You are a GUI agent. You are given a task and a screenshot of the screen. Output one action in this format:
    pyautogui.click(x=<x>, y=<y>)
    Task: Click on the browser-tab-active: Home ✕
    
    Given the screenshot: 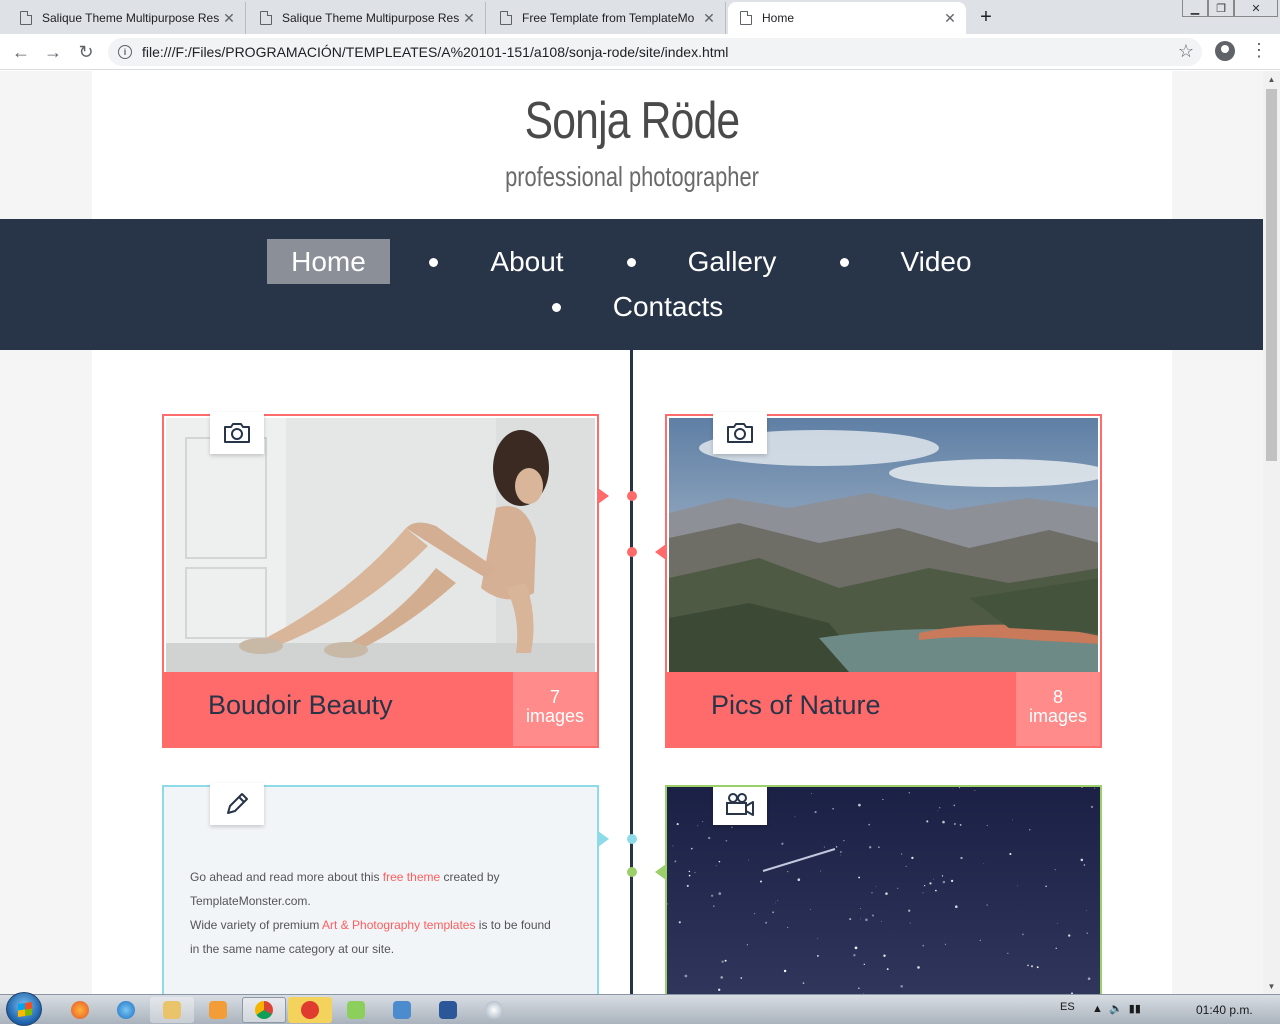 What is the action you would take?
    pyautogui.click(x=847, y=18)
    